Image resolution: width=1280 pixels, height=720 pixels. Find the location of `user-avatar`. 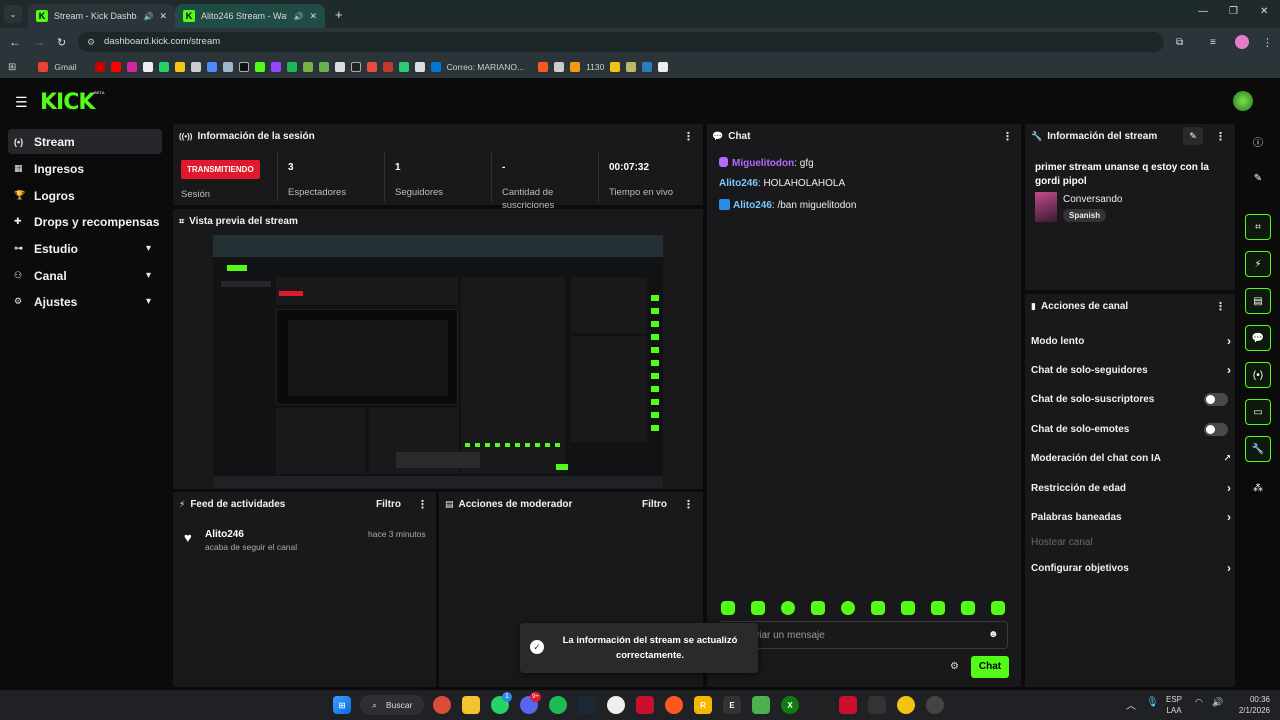

user-avatar is located at coordinates (1243, 101).